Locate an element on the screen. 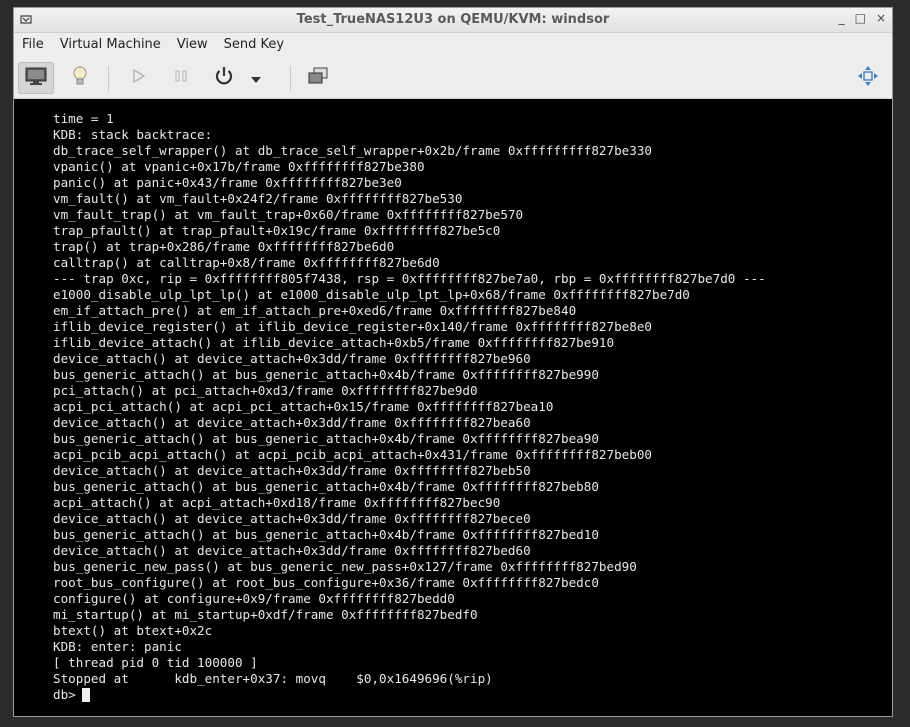  fullscreen-button is located at coordinates (868, 78).